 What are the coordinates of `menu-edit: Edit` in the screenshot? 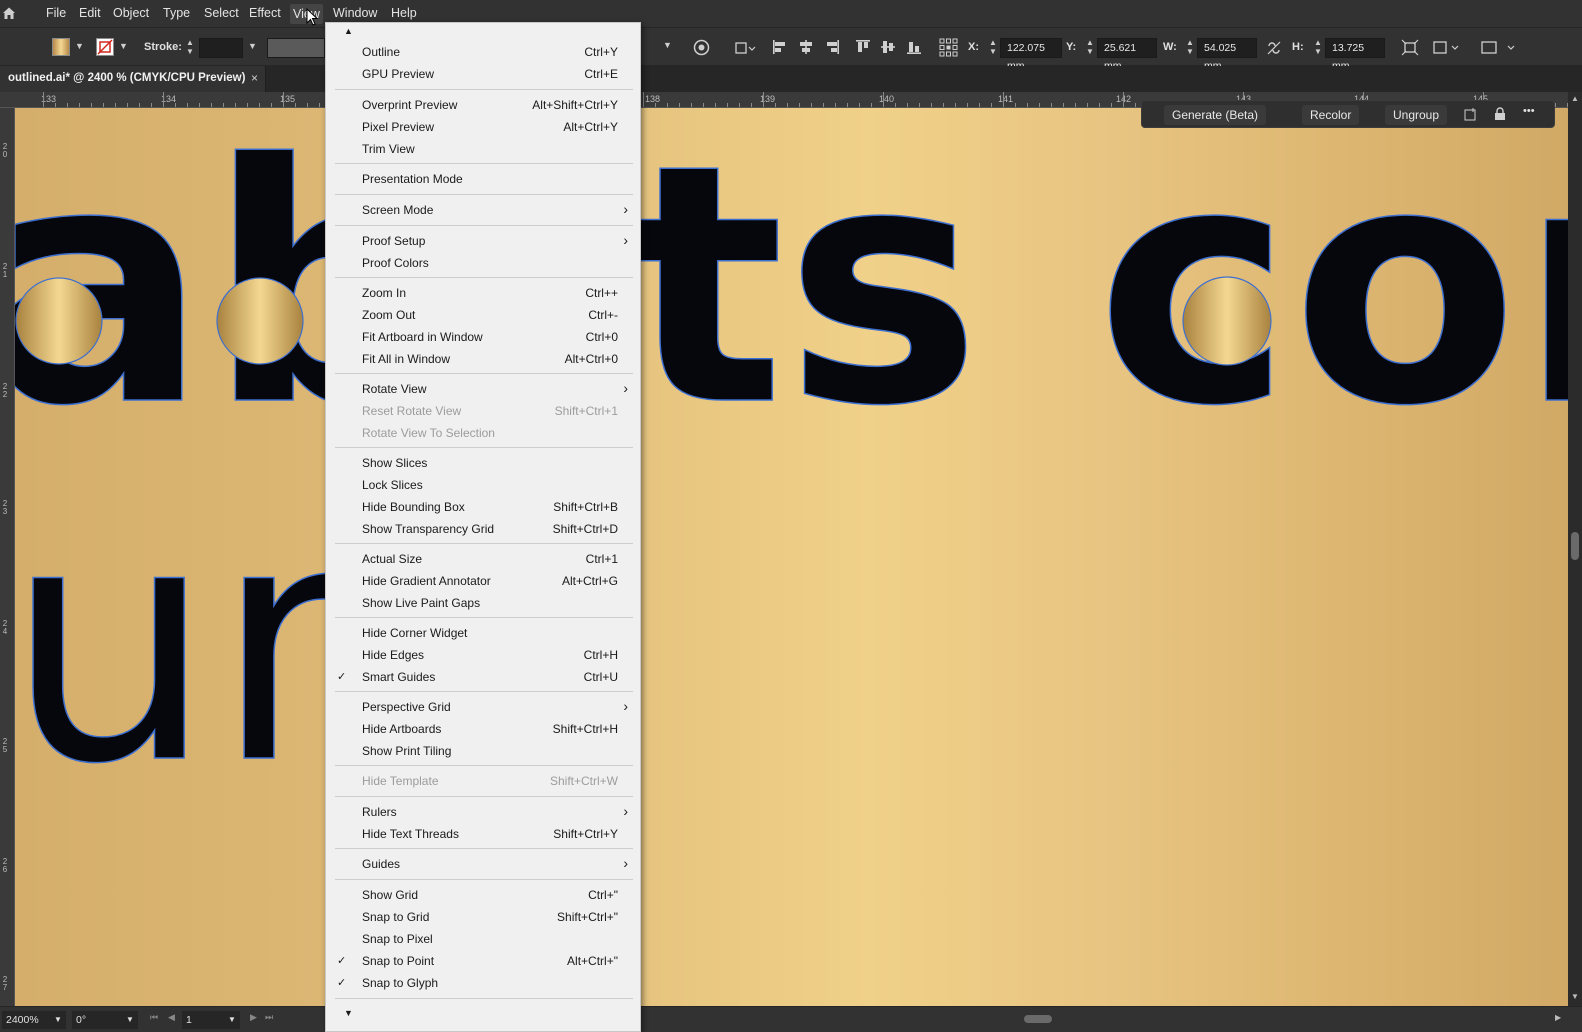 It's located at (90, 13).